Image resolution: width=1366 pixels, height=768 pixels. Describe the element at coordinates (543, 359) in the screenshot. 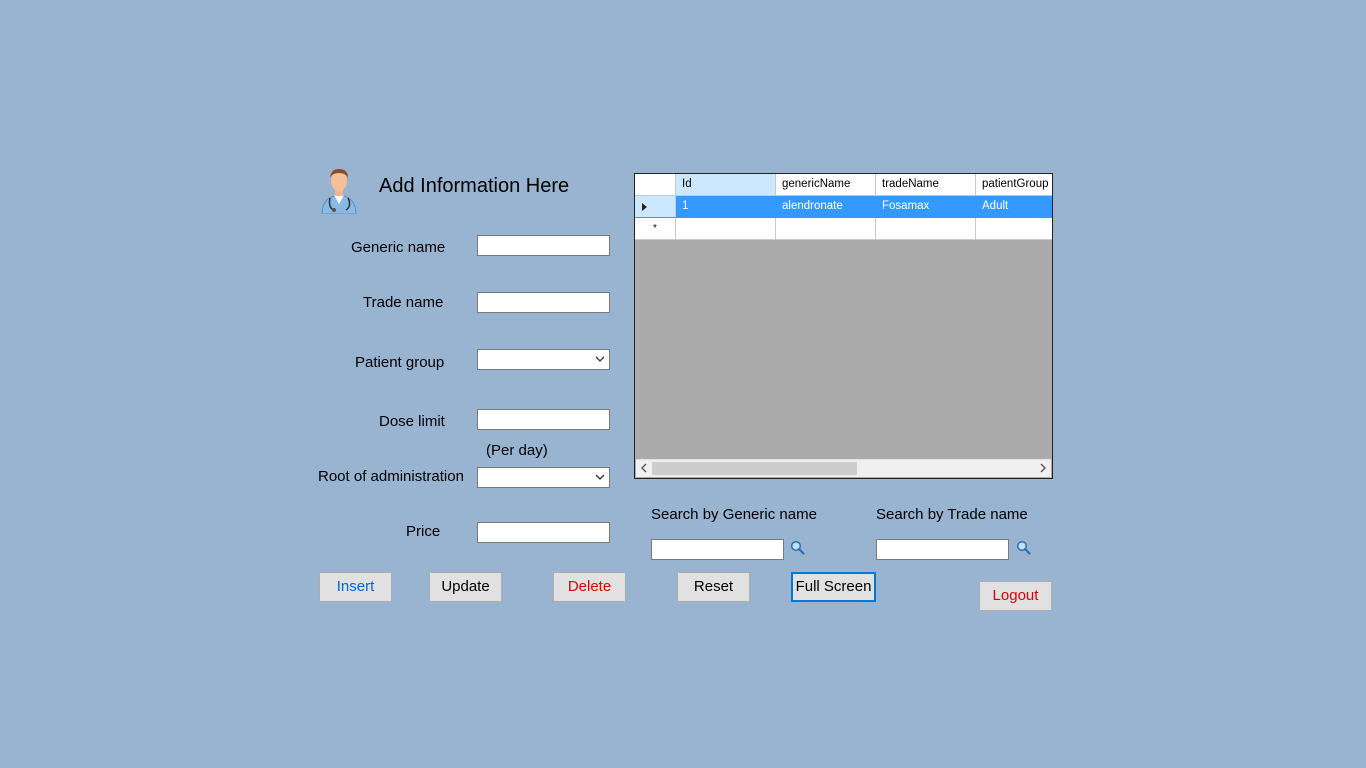

I see `patient-group-select` at that location.